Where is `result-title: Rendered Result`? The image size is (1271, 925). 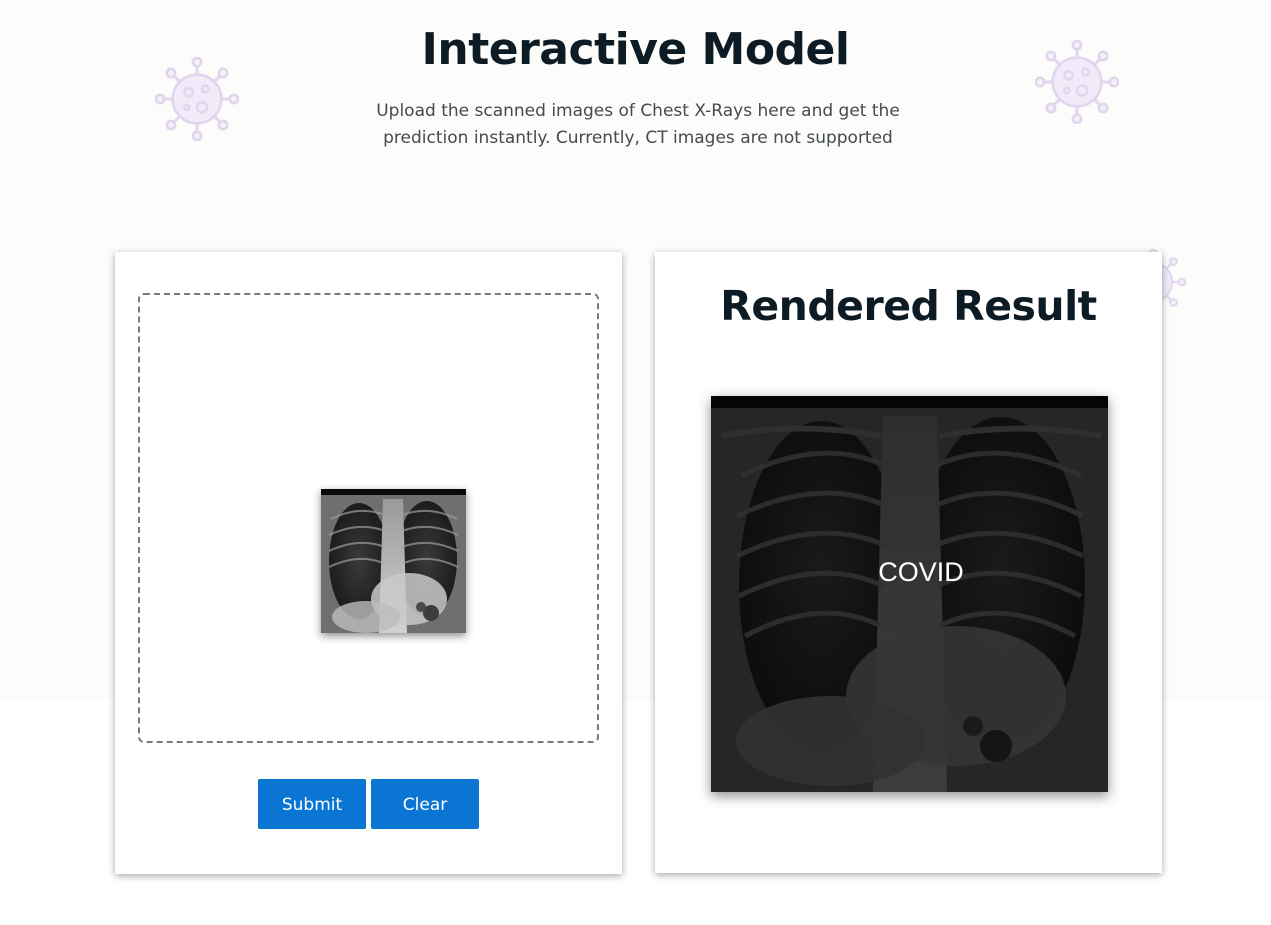 result-title: Rendered Result is located at coordinates (908, 306).